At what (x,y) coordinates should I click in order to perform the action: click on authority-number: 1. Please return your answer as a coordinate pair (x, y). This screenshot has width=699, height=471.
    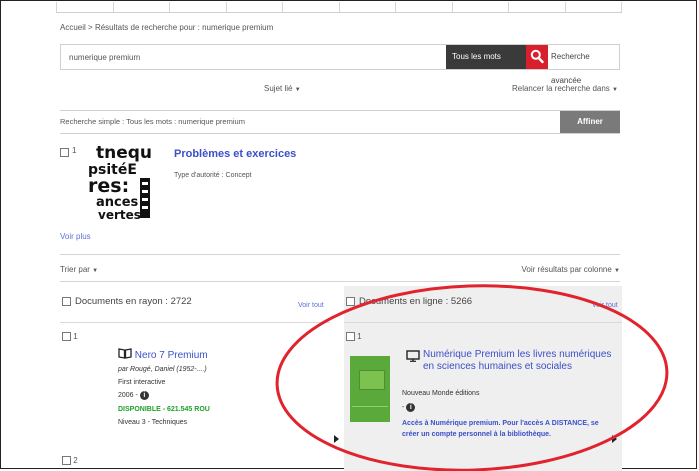
    Looking at the image, I should click on (74, 150).